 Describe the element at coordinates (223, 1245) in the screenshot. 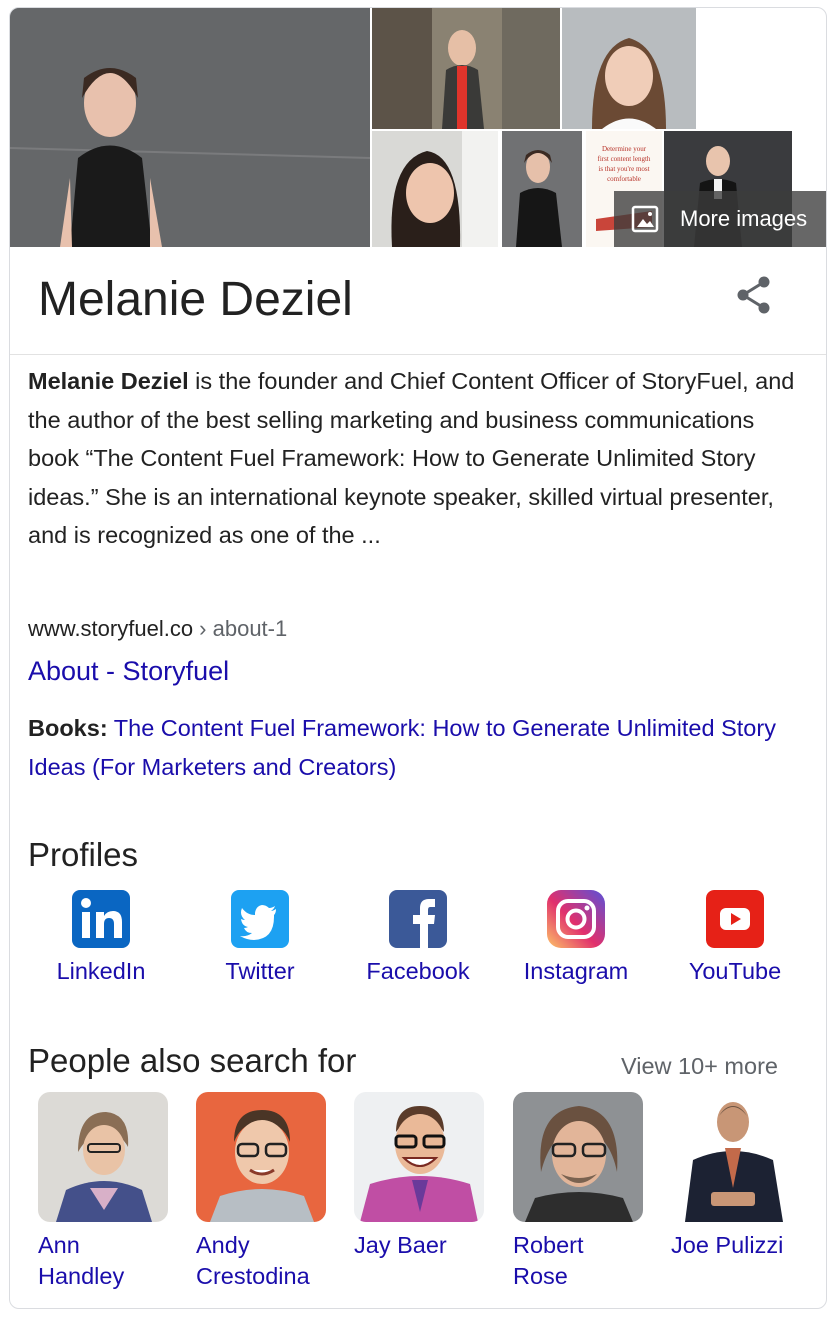

I see `person-name-line-1: Andy` at that location.